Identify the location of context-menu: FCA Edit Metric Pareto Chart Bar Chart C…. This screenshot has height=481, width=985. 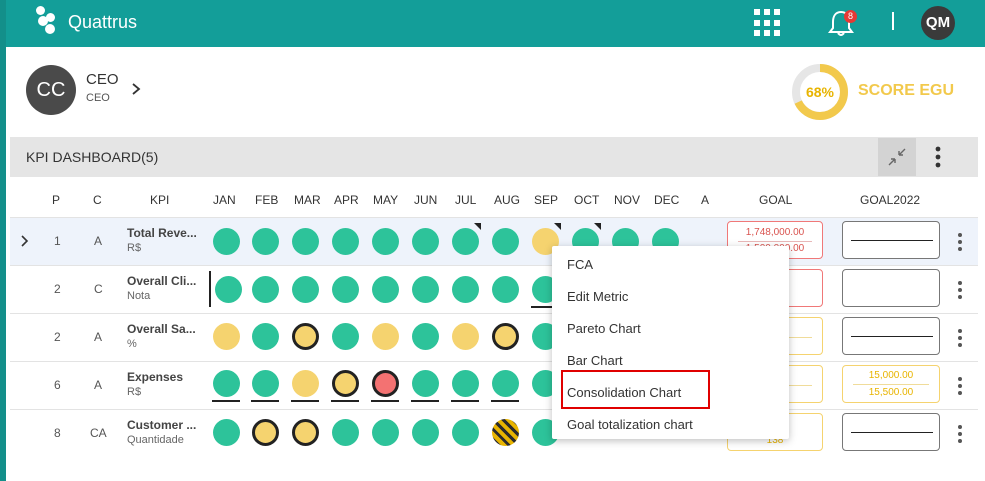
(670, 342).